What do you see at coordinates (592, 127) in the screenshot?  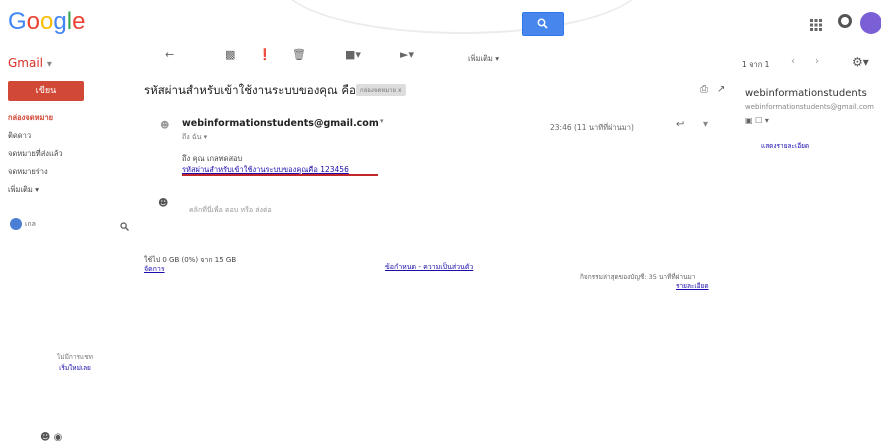 I see `message-datetime: 23:46 (11 นาทีที่ผ่านมา)` at bounding box center [592, 127].